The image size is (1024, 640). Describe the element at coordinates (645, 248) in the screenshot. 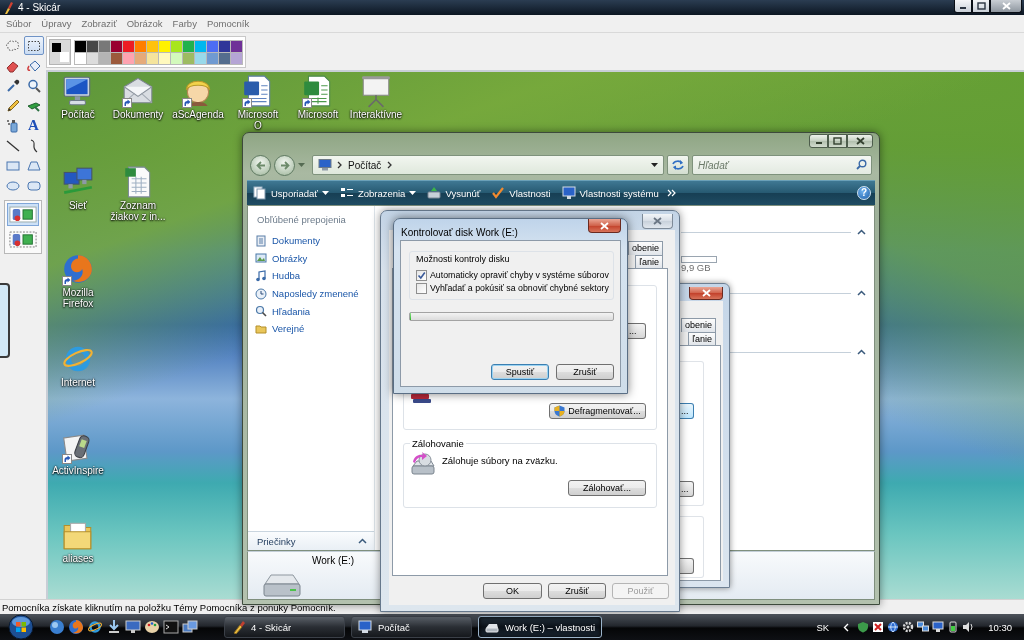

I see `tab: obenie` at that location.